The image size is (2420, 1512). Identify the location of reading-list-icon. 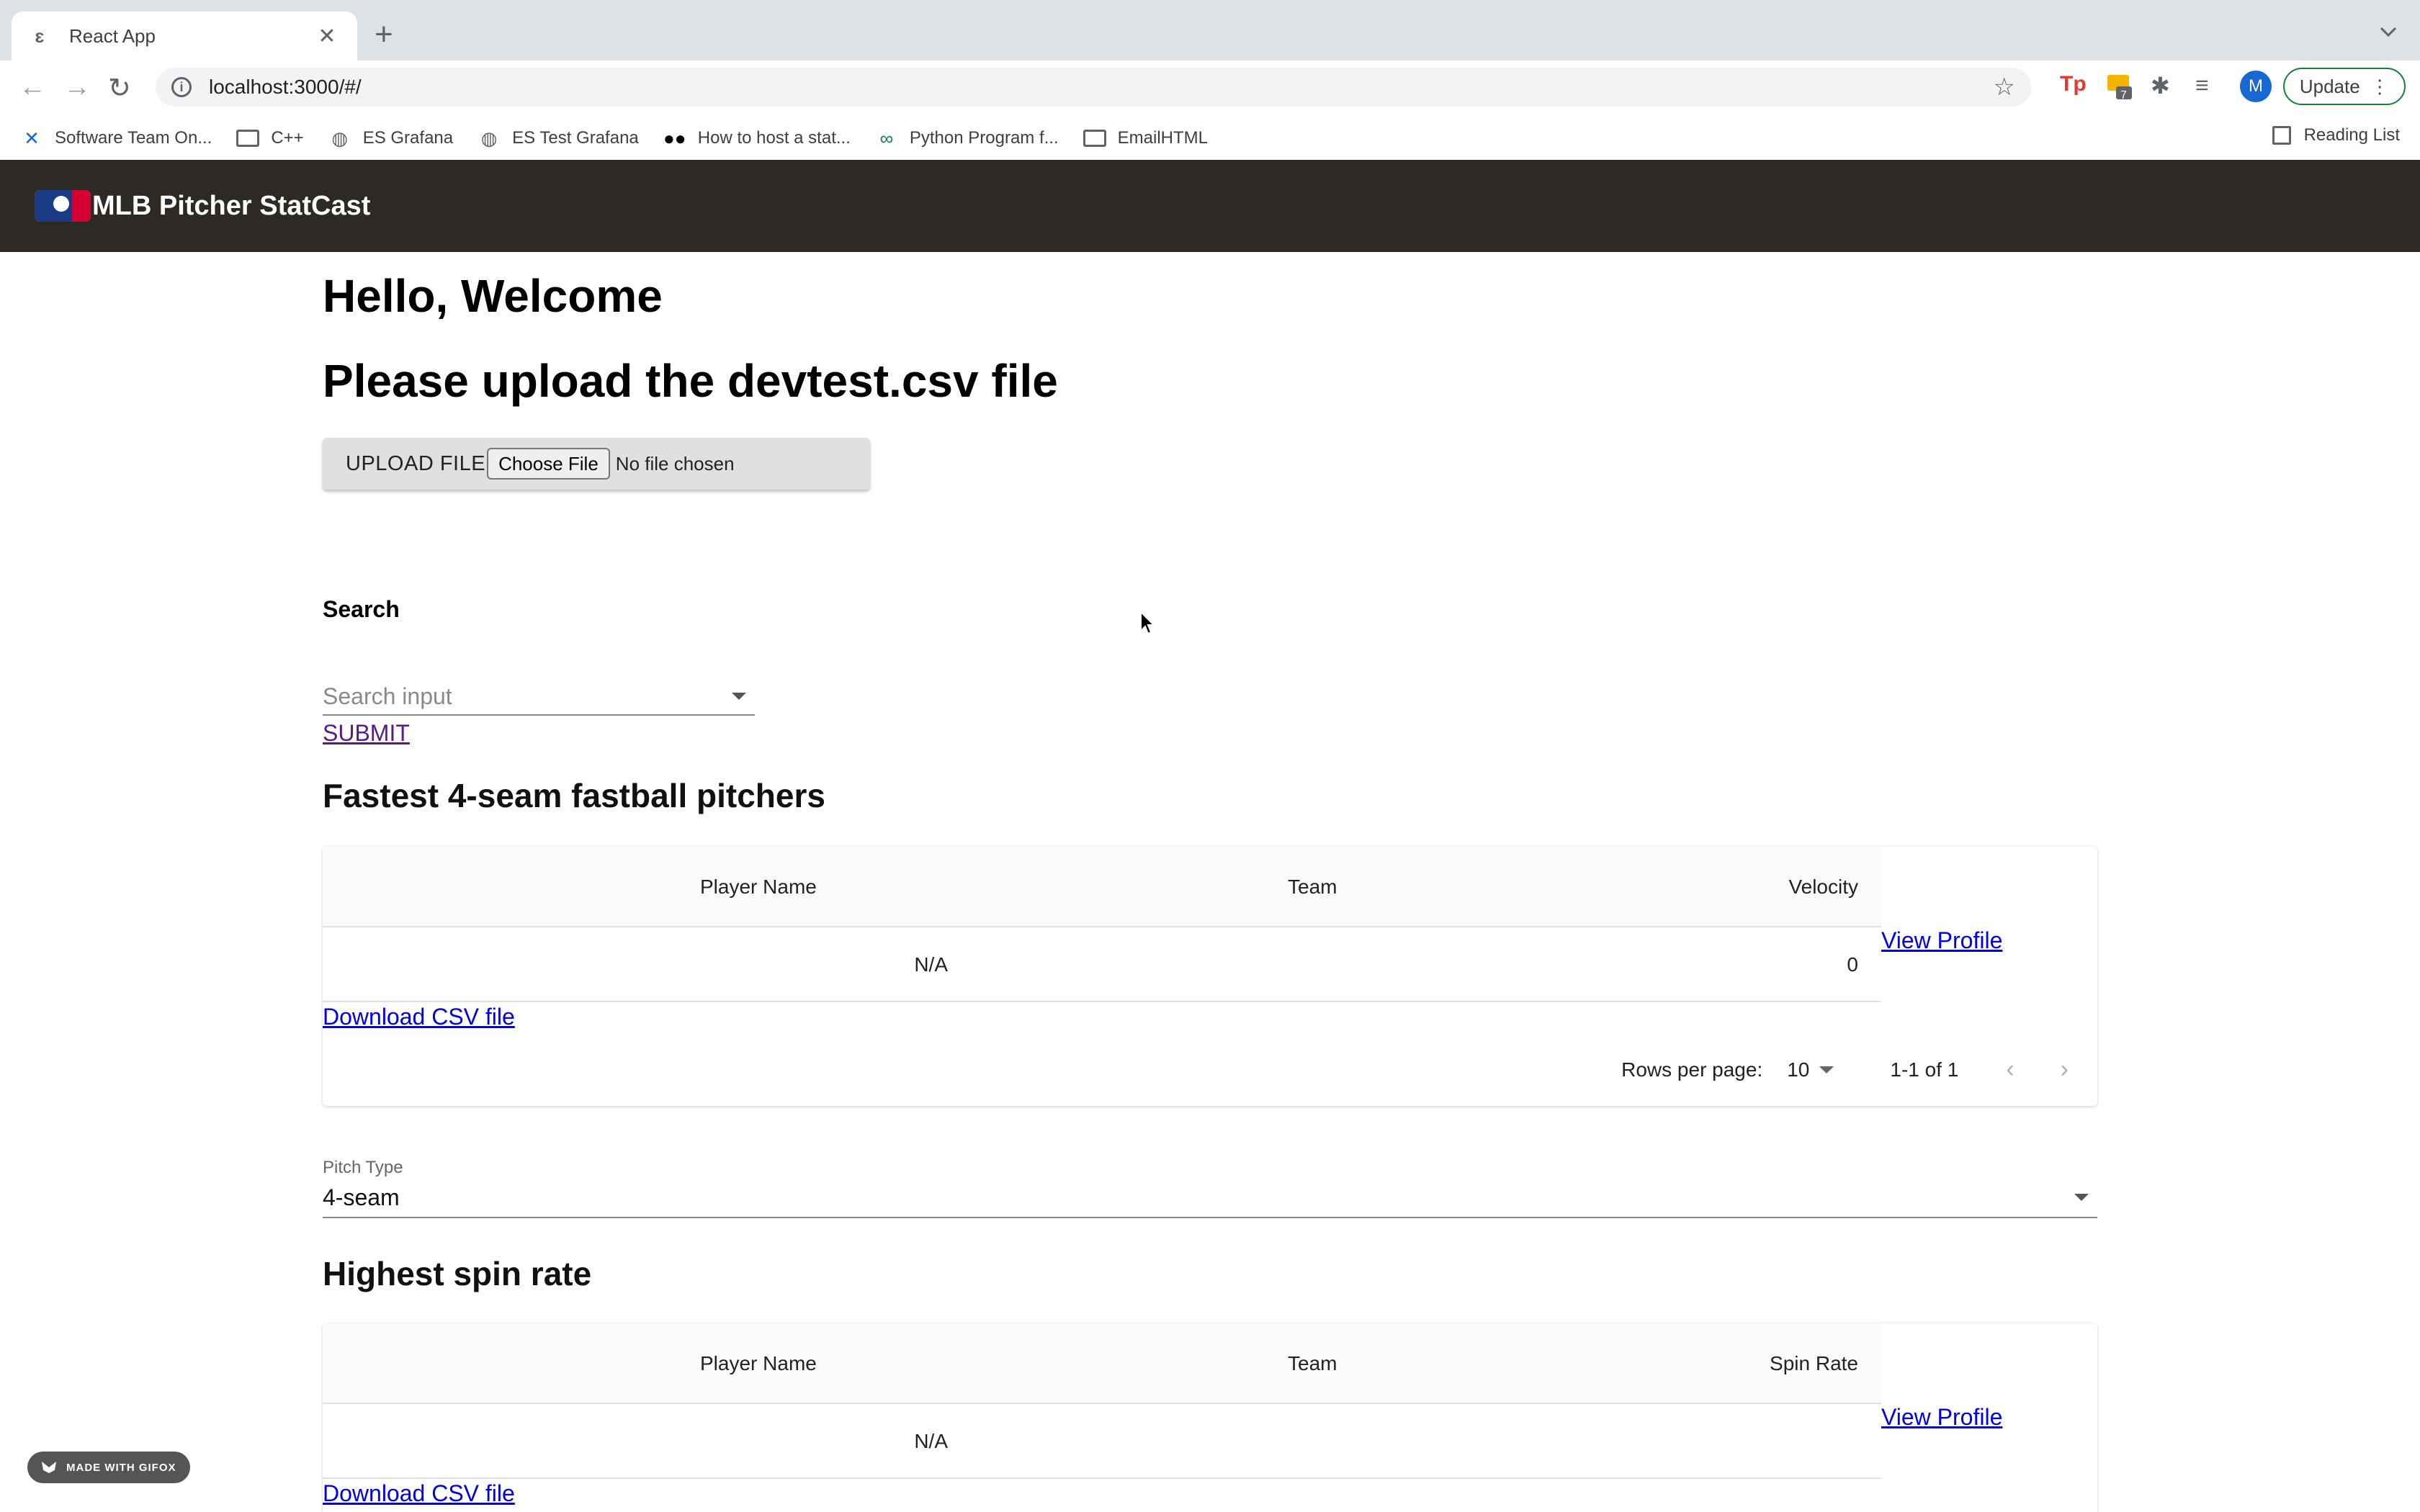
(2281, 135).